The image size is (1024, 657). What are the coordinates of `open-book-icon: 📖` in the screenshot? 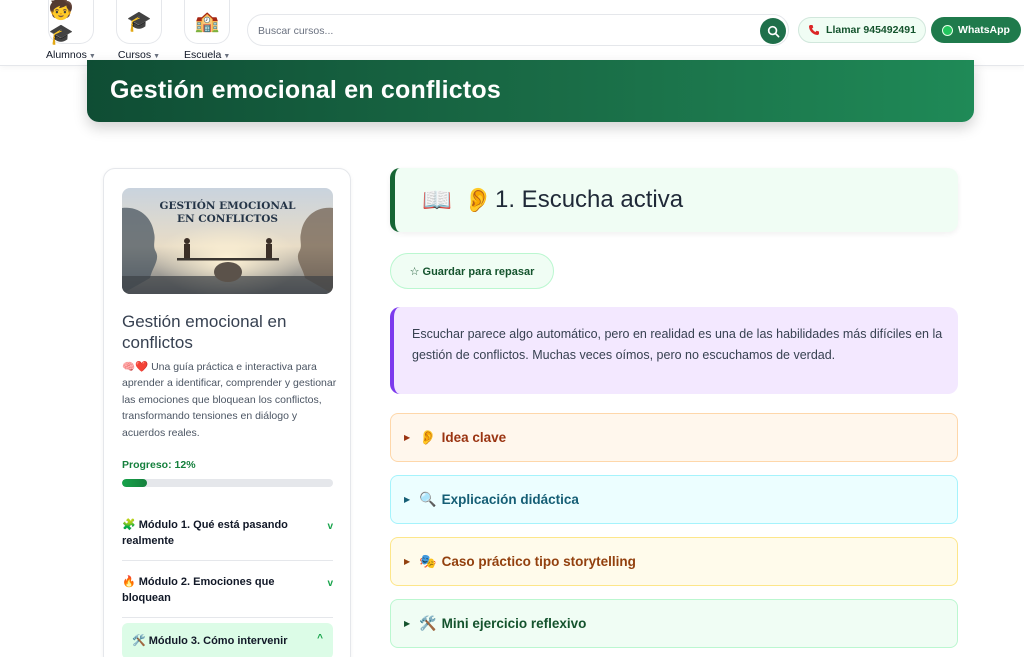 It's located at (437, 200).